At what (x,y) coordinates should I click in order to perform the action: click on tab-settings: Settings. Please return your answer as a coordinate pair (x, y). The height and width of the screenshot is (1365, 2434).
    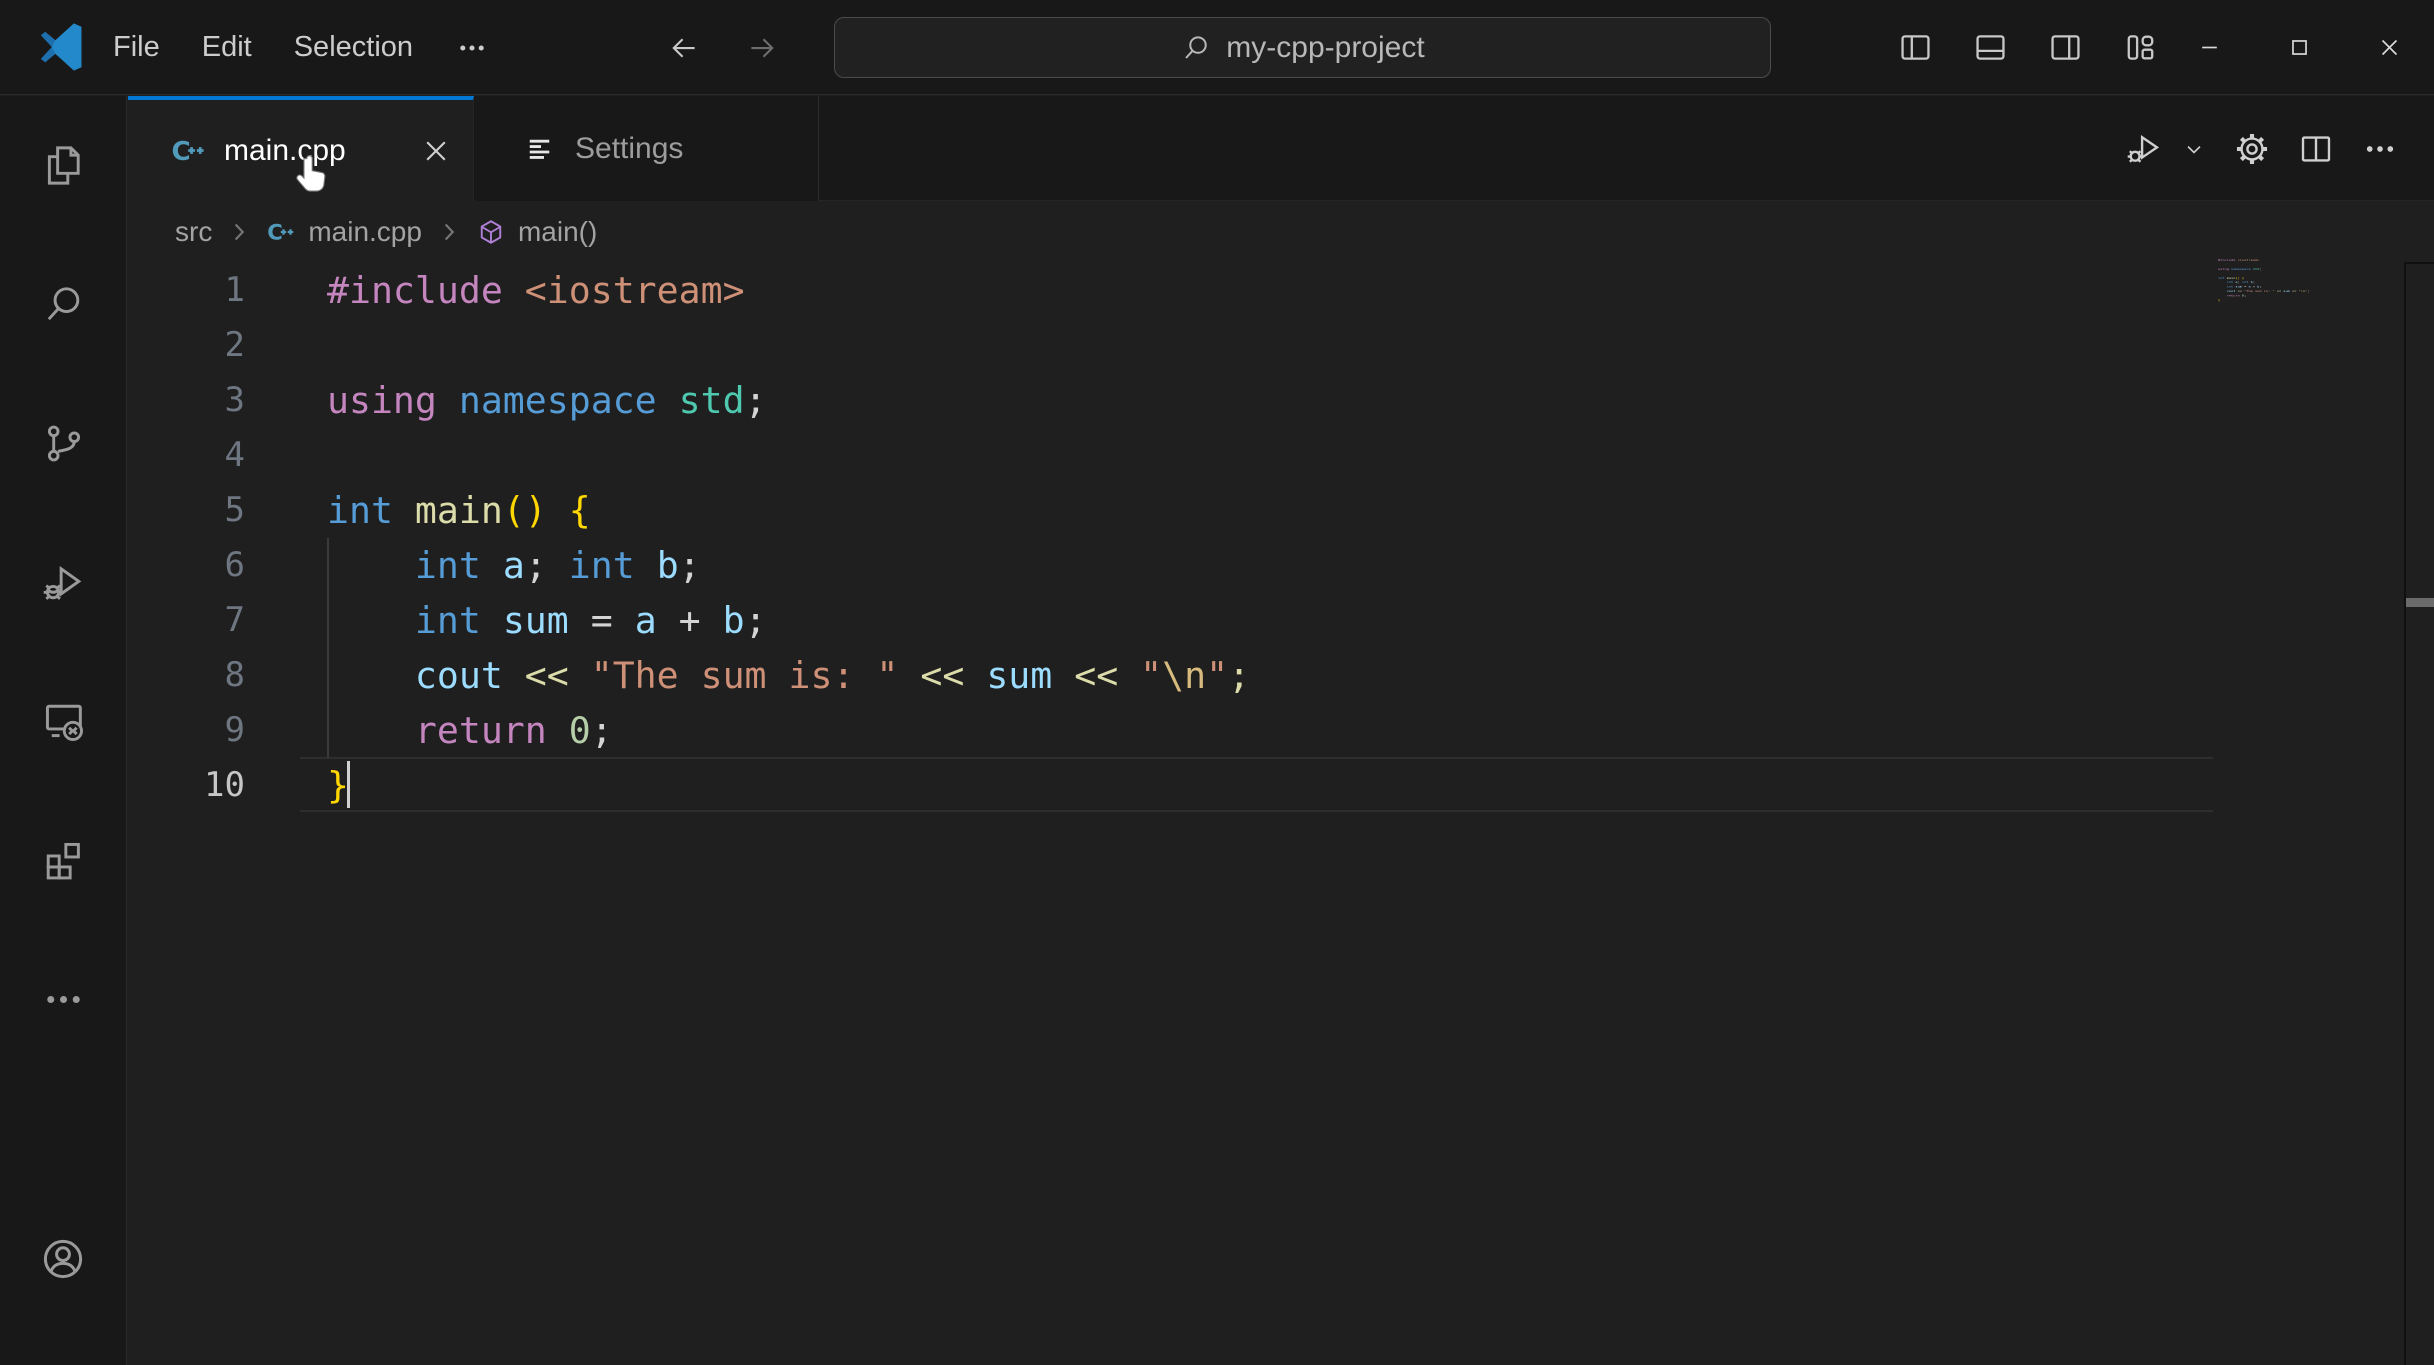
    Looking at the image, I should click on (647, 148).